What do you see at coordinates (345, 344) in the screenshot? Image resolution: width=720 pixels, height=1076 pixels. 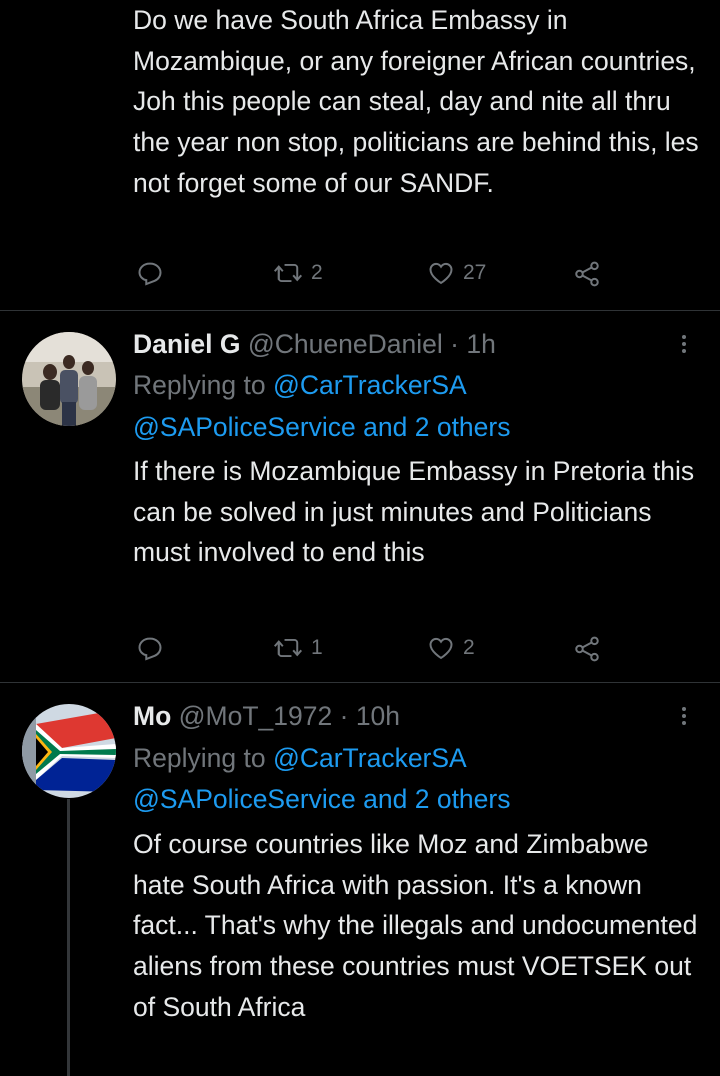 I see `handle: @ChueneDaniel` at bounding box center [345, 344].